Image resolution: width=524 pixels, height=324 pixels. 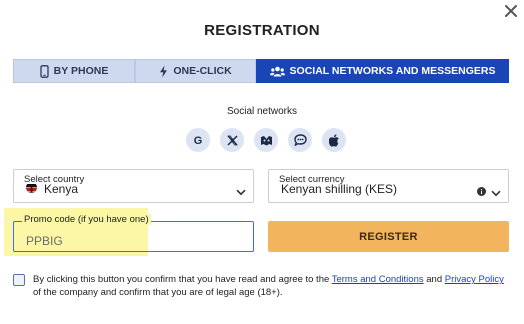 I want to click on tab-by-phone: BY PHONE, so click(x=74, y=71).